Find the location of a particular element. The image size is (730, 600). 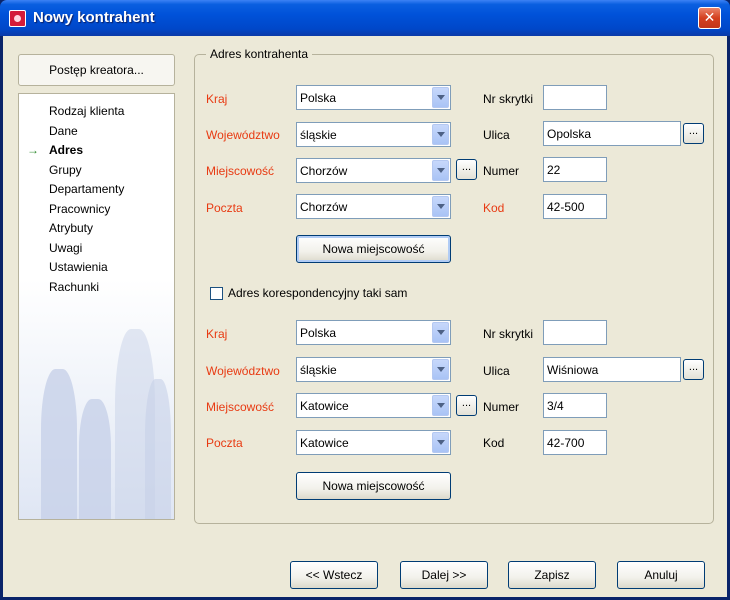

new-city-button: Nowa miejscowość is located at coordinates (373, 249).